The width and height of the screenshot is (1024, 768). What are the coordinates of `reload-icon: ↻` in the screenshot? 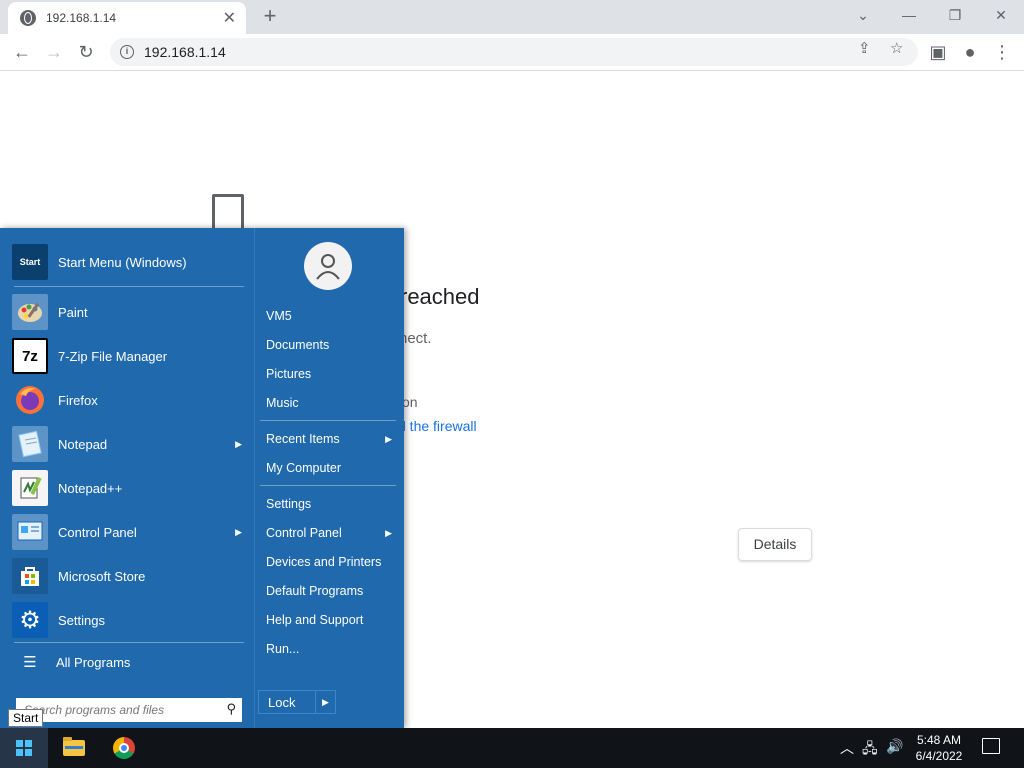 It's located at (86, 52).